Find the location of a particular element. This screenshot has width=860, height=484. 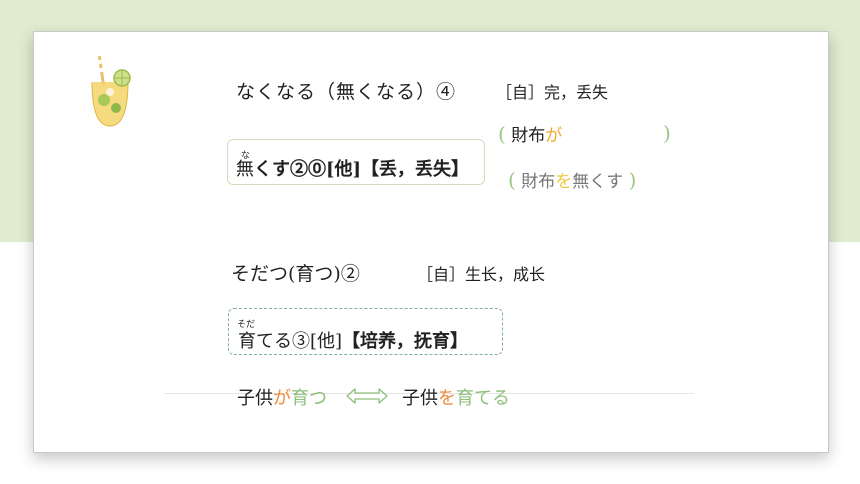

example-4-verb: 育てる is located at coordinates (483, 398).